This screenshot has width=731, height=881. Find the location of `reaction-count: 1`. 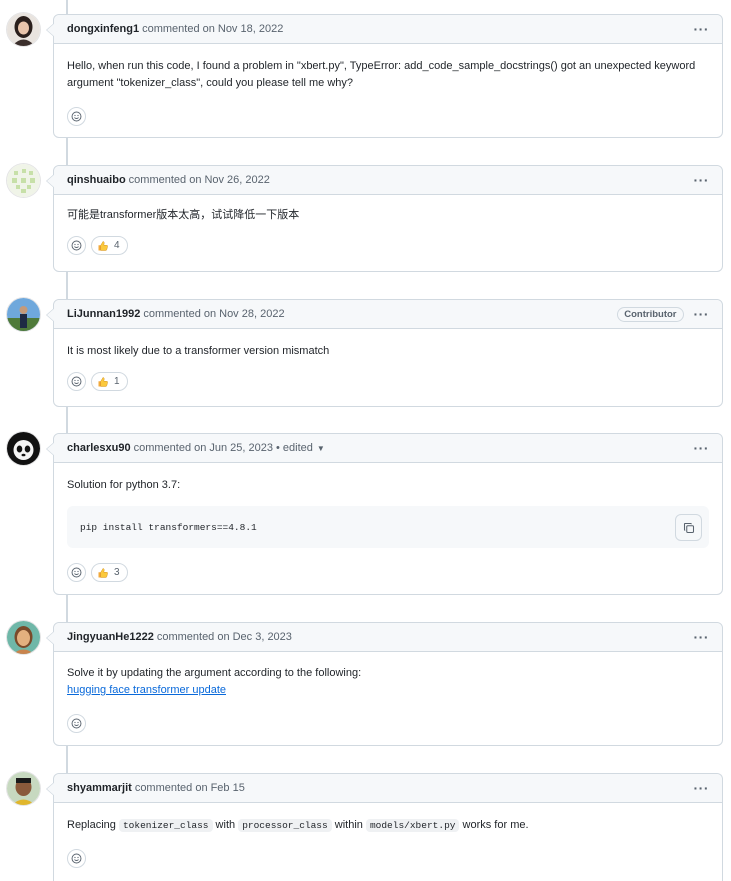

reaction-count: 1 is located at coordinates (117, 381).